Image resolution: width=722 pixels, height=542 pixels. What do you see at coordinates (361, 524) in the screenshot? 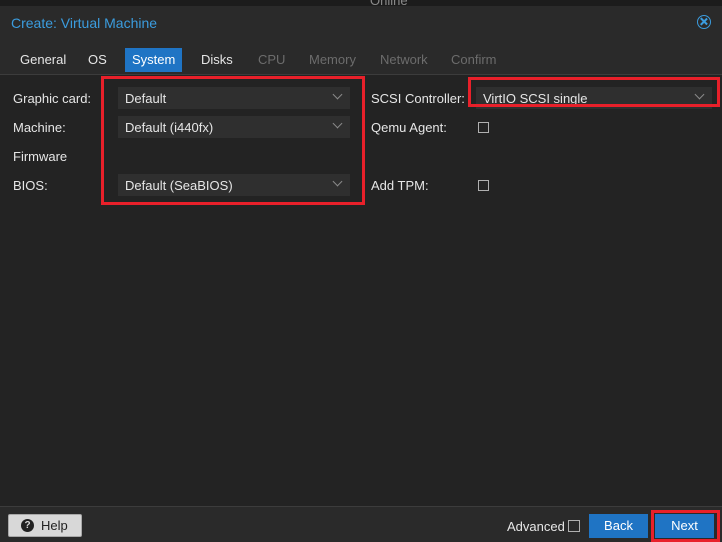
I see `dialog-footer: ? Help Advanced Back Next` at bounding box center [361, 524].